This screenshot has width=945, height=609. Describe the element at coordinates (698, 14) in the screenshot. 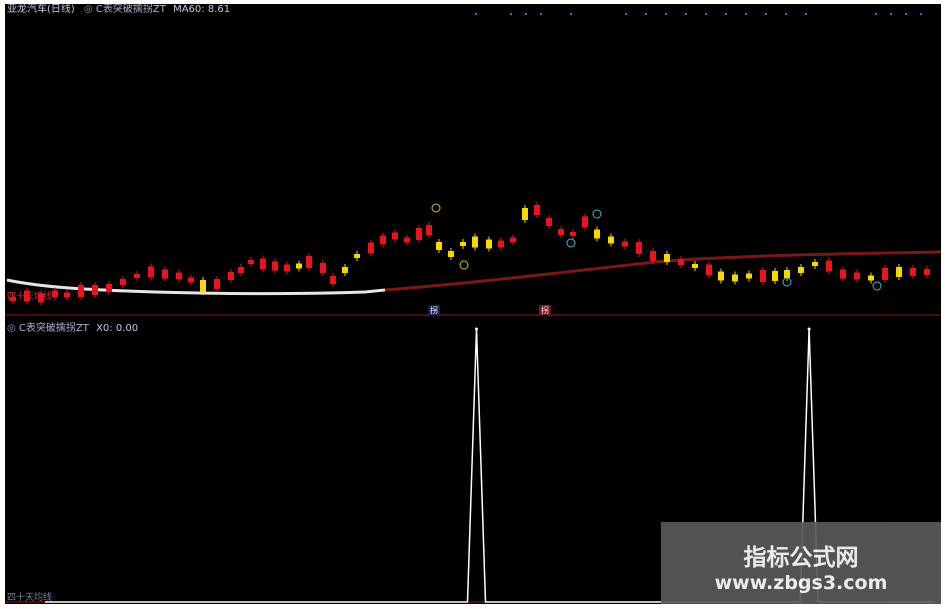

I see `top-dots` at that location.